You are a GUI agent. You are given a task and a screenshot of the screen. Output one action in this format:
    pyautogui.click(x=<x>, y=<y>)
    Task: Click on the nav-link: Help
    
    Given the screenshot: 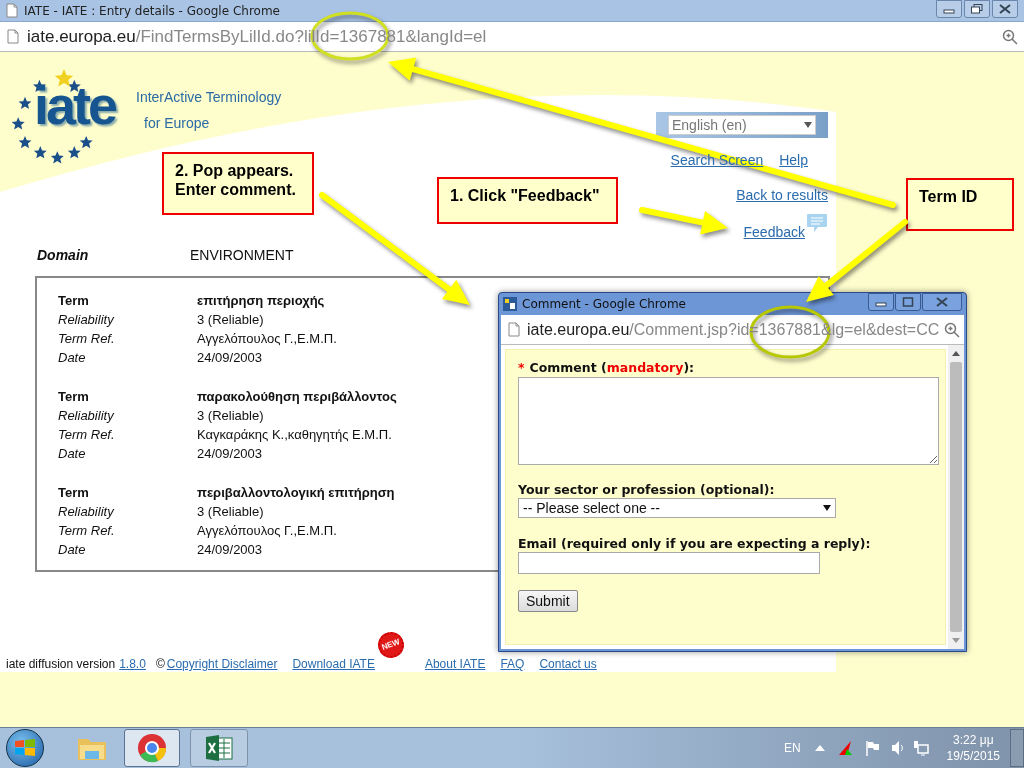 What is the action you would take?
    pyautogui.click(x=793, y=160)
    